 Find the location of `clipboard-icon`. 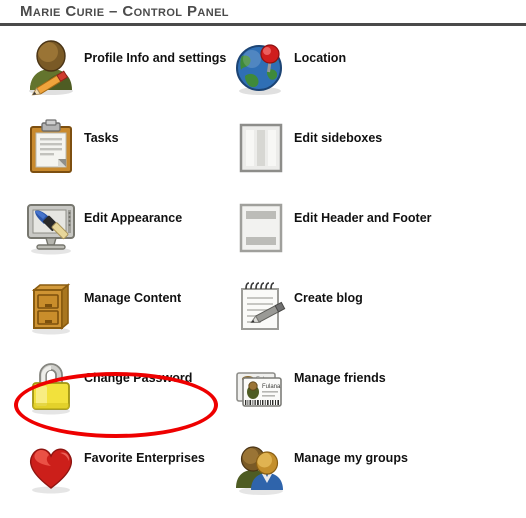

clipboard-icon is located at coordinates (51, 147).